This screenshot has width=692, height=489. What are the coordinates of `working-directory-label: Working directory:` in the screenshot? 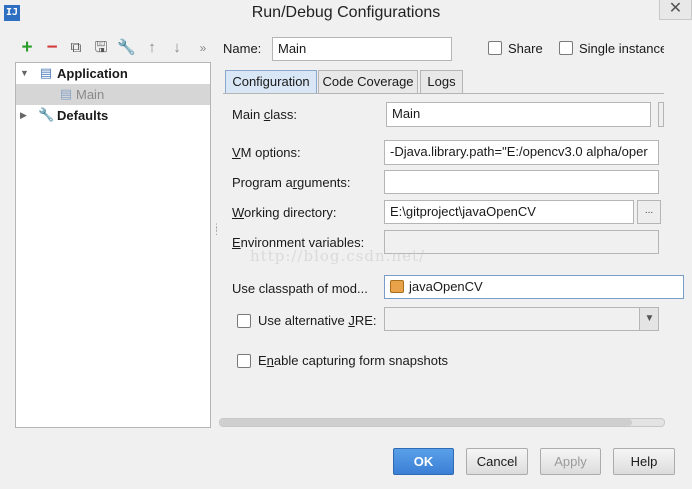 It's located at (284, 212).